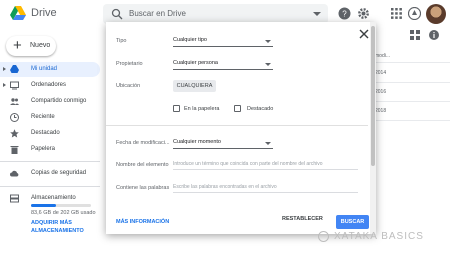 Image resolution: width=450 pixels, height=253 pixels. I want to click on apps-icon, so click(396, 13).